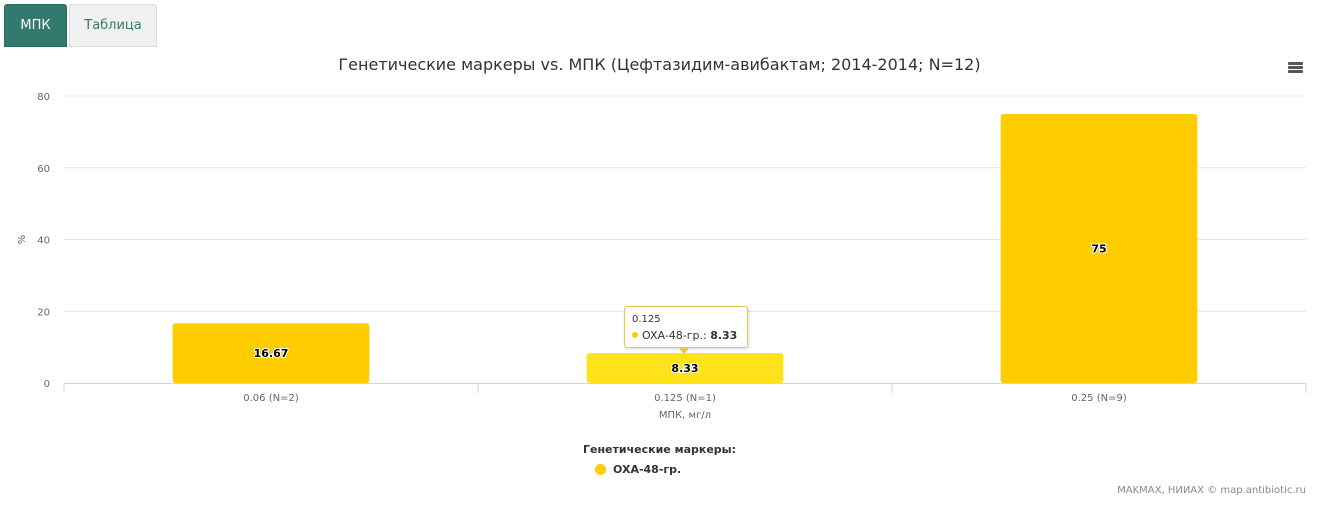  What do you see at coordinates (43, 169) in the screenshot?
I see `y-tick-label: 60` at bounding box center [43, 169].